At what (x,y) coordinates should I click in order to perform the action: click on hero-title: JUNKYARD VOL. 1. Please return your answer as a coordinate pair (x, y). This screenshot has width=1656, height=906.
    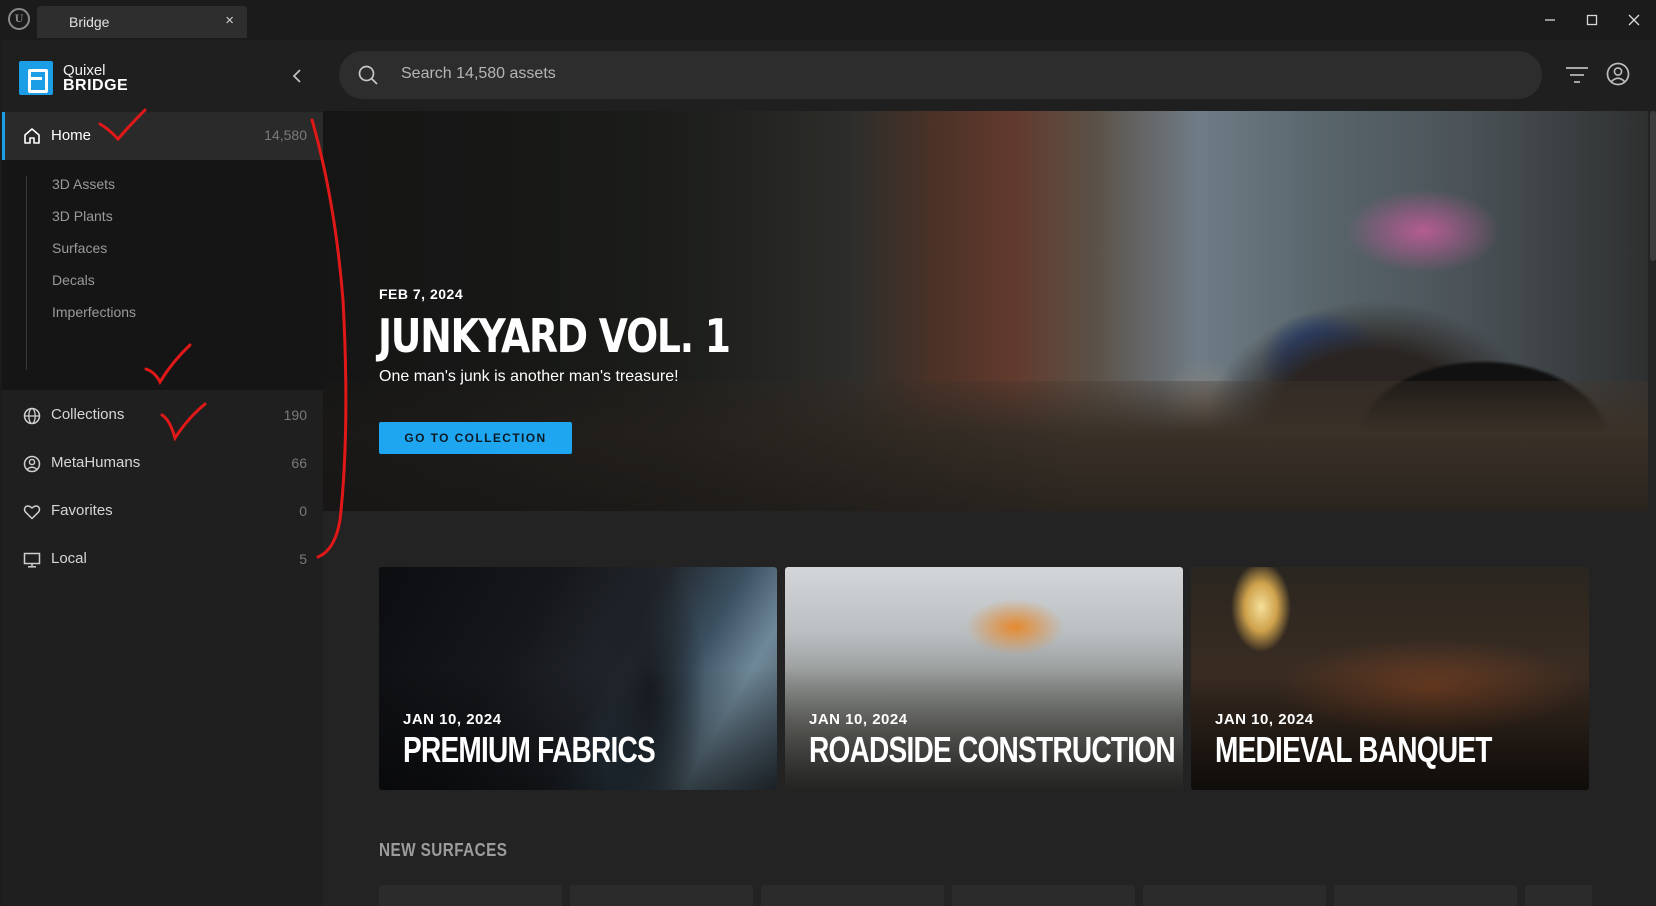
    Looking at the image, I should click on (554, 336).